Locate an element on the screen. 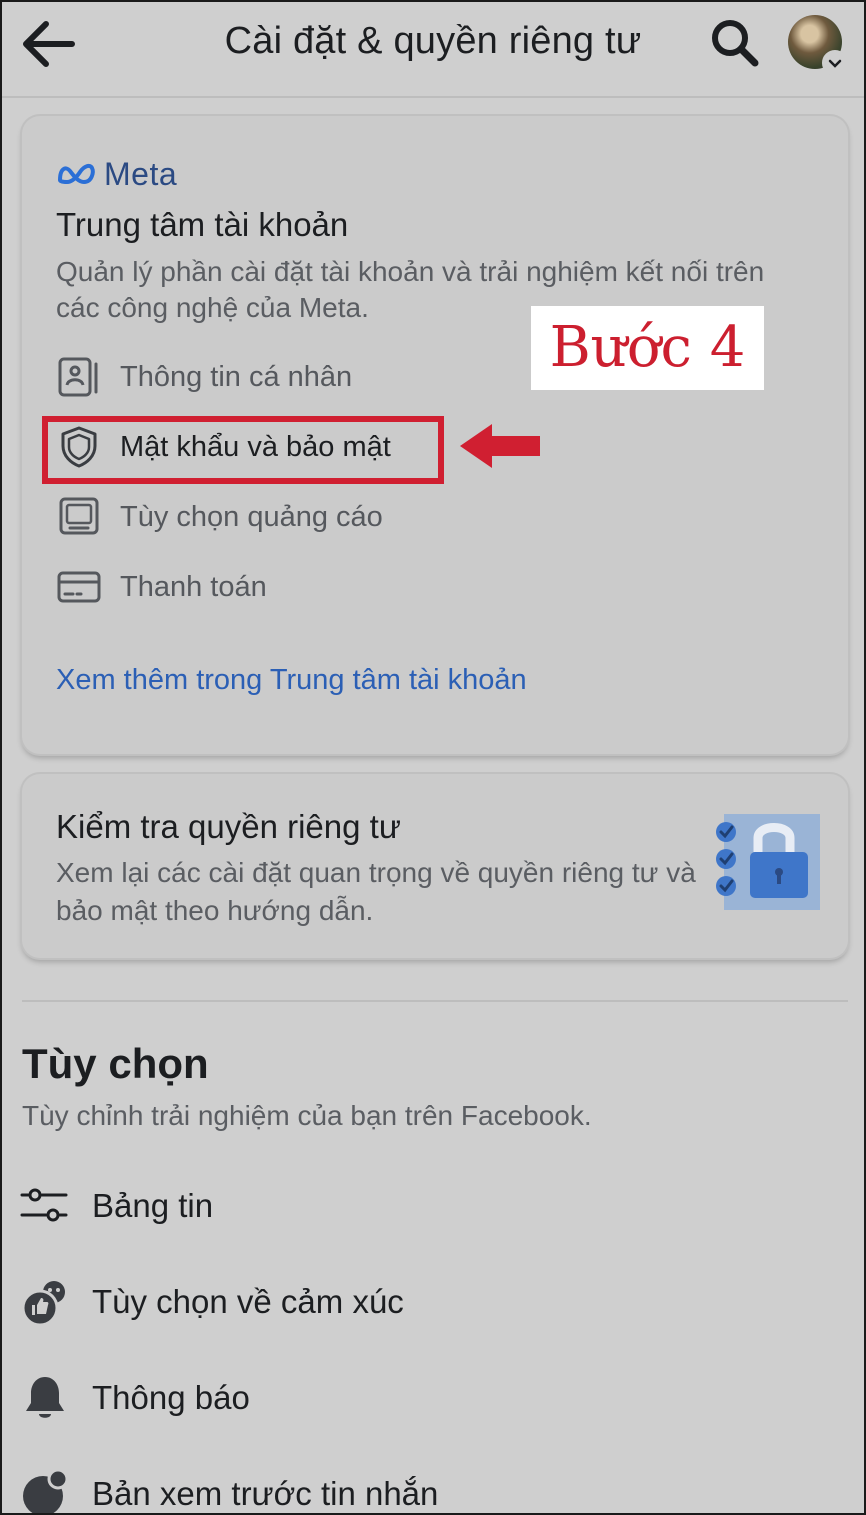 This screenshot has width=866, height=1515. accounts-item-label: Thông tin cá nhân is located at coordinates (236, 376).